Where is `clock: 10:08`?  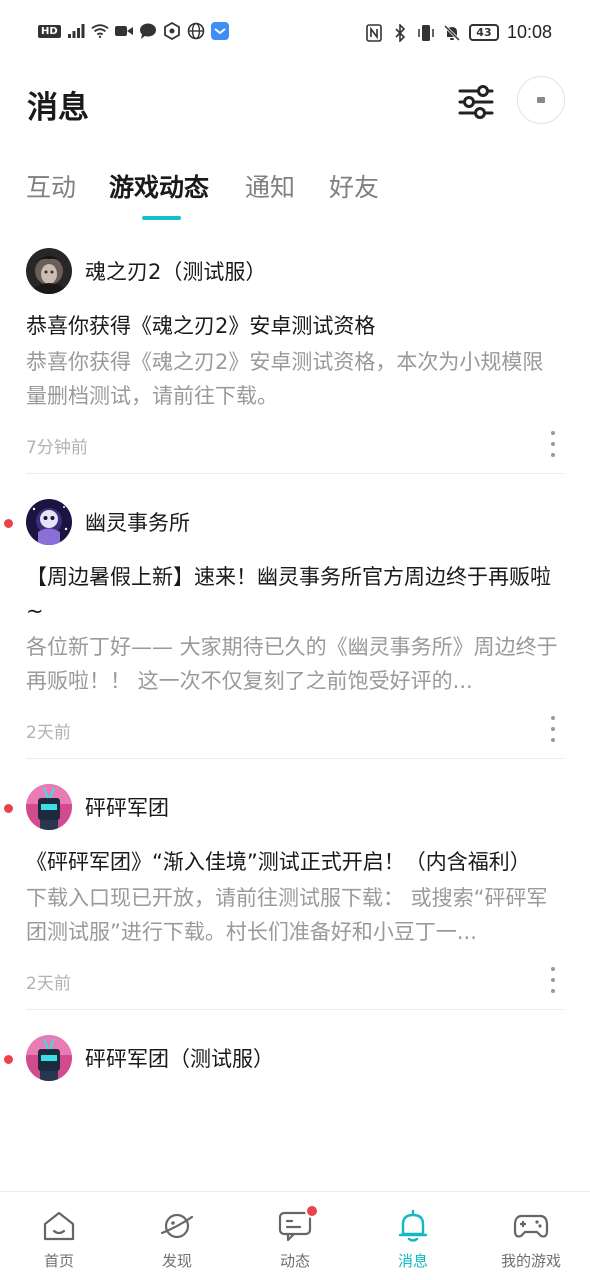
clock: 10:08 is located at coordinates (529, 32).